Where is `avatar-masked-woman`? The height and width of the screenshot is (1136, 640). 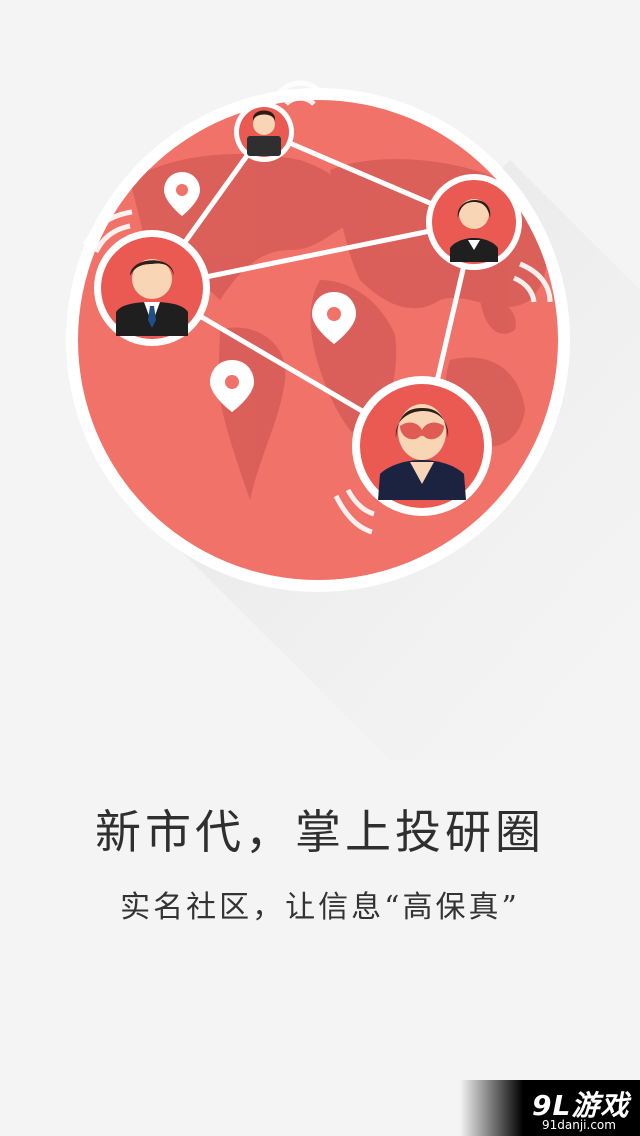 avatar-masked-woman is located at coordinates (422, 446).